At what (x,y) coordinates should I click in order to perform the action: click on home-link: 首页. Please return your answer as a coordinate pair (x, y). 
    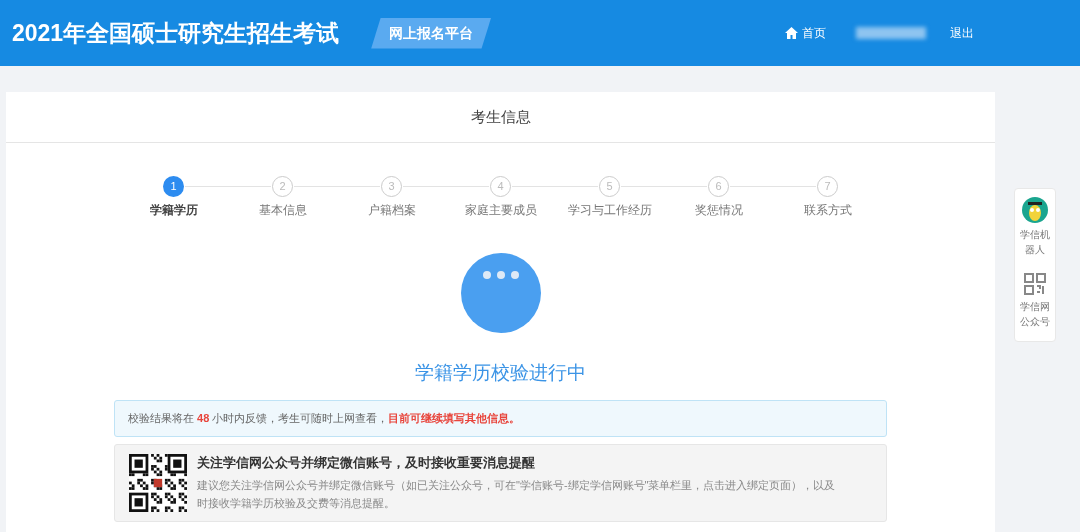
    Looking at the image, I should click on (805, 33).